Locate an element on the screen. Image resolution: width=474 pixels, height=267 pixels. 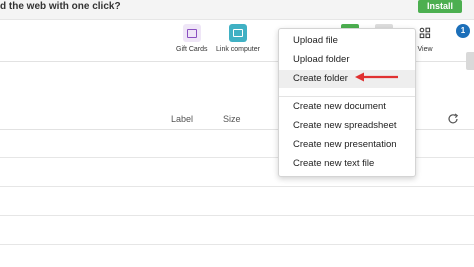
link-computer-label: Link computer is located at coordinates (238, 49).